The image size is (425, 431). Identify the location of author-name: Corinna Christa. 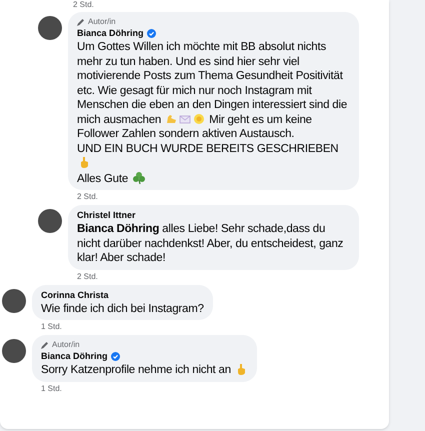
(75, 295).